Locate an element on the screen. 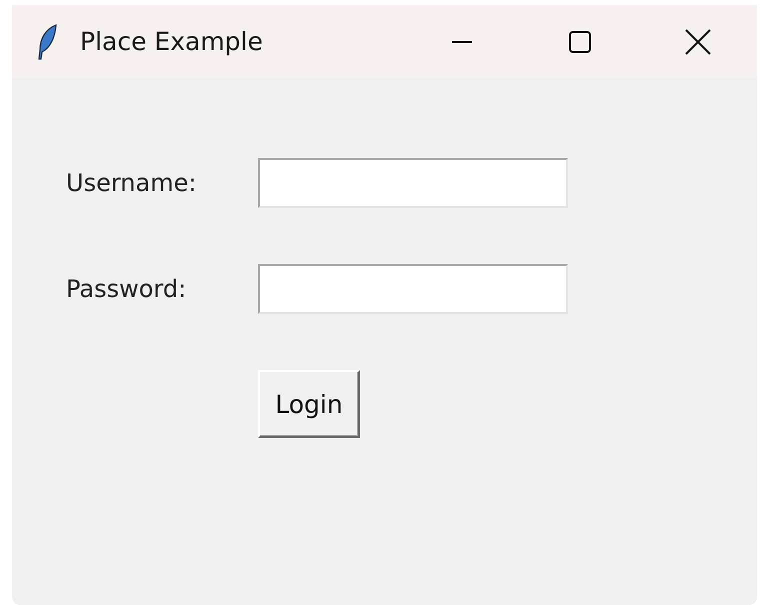  username-field is located at coordinates (413, 183).